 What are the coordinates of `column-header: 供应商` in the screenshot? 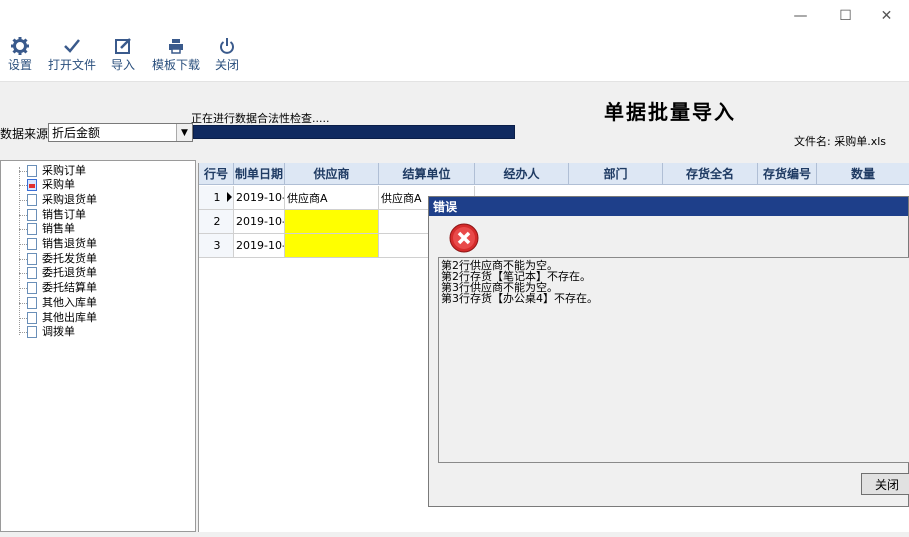 It's located at (332, 174).